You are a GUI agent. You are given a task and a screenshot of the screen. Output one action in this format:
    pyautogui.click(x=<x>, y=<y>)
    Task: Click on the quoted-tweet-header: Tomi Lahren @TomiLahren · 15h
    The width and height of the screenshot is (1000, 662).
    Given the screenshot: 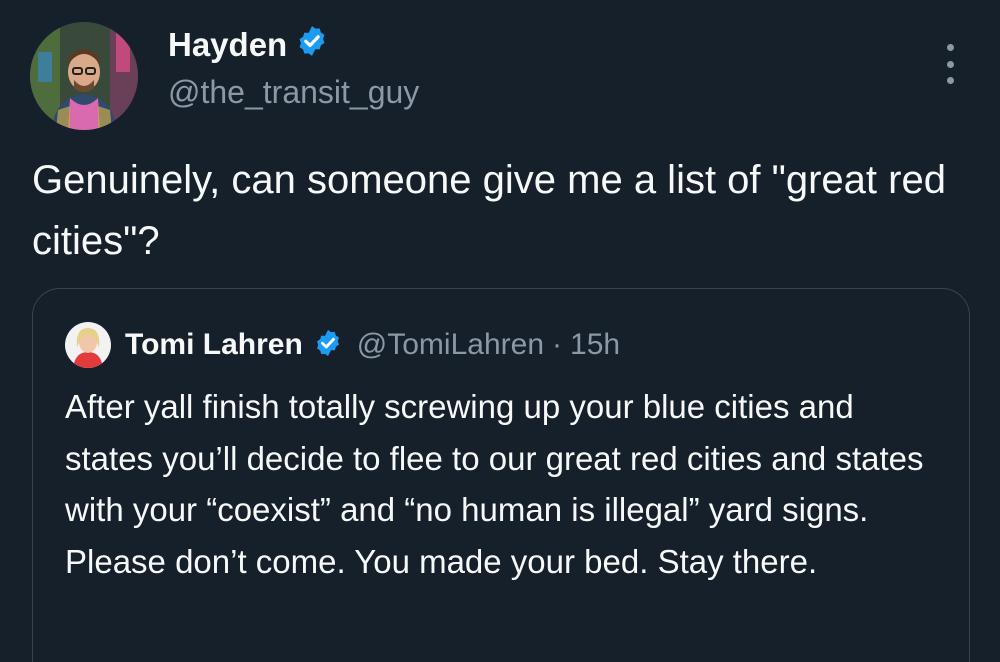 What is the action you would take?
    pyautogui.click(x=342, y=345)
    